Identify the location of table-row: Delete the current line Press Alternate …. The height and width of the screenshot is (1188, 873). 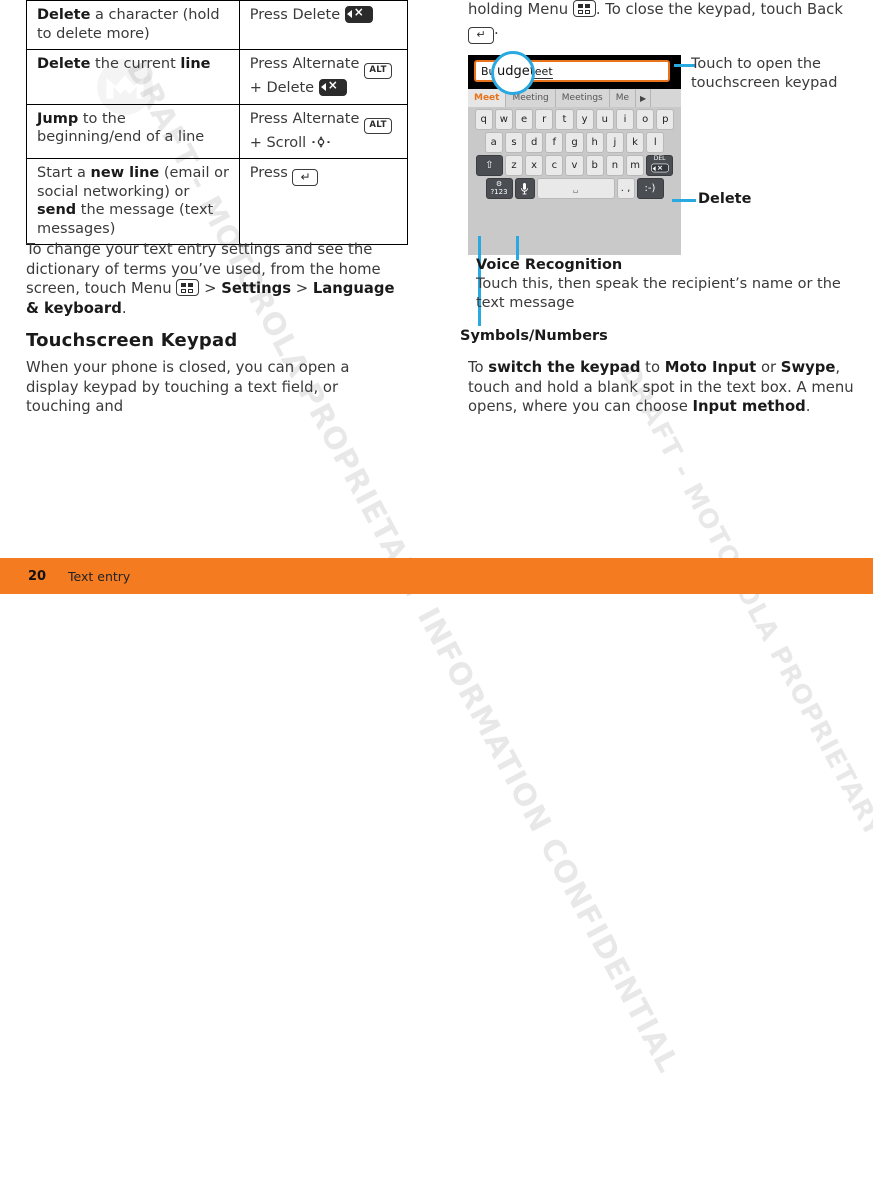
(217, 77).